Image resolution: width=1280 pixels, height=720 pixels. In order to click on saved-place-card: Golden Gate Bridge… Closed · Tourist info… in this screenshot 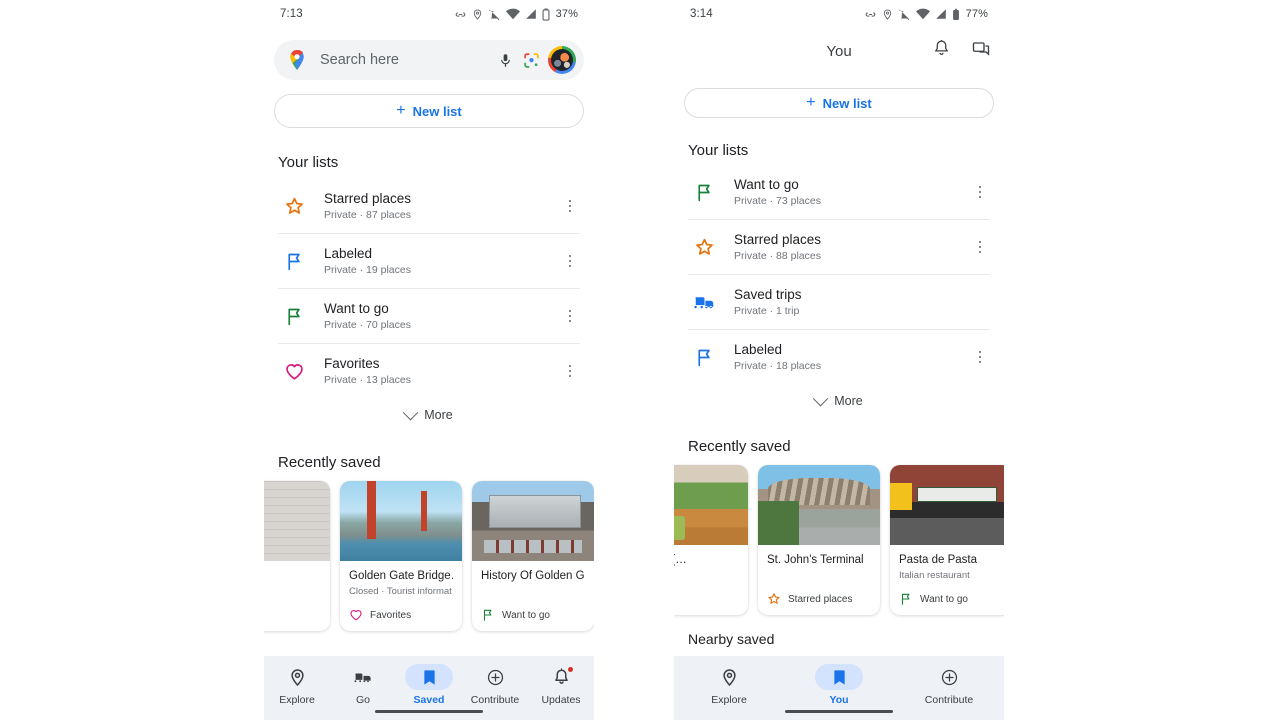, I will do `click(401, 556)`.